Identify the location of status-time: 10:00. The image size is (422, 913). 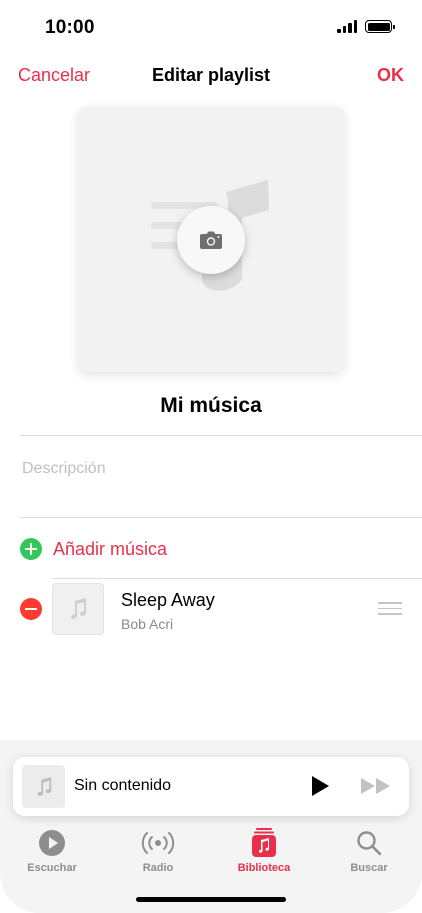
(70, 27).